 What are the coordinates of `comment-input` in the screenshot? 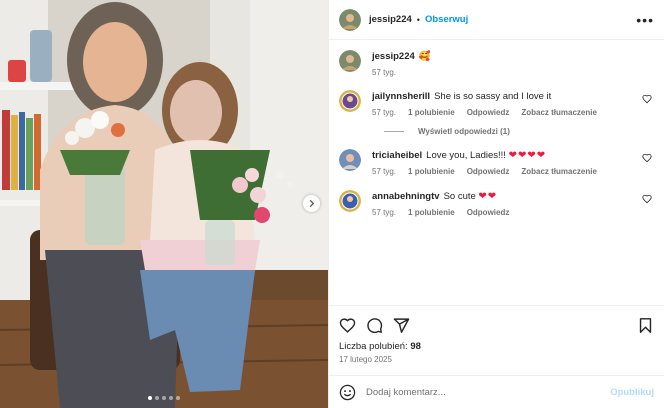 It's located at (488, 392).